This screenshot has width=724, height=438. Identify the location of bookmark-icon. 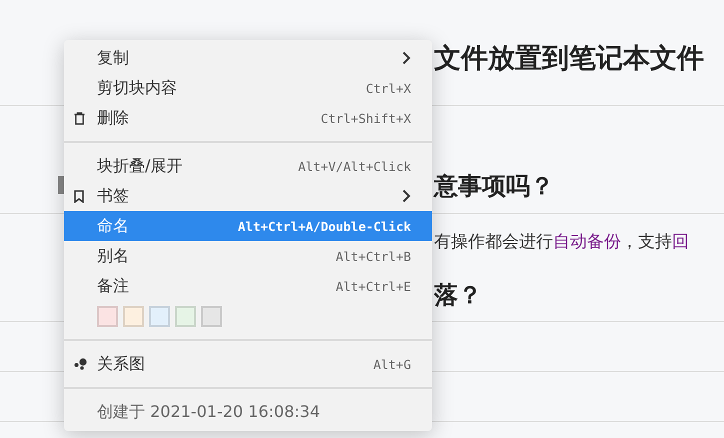
(79, 196).